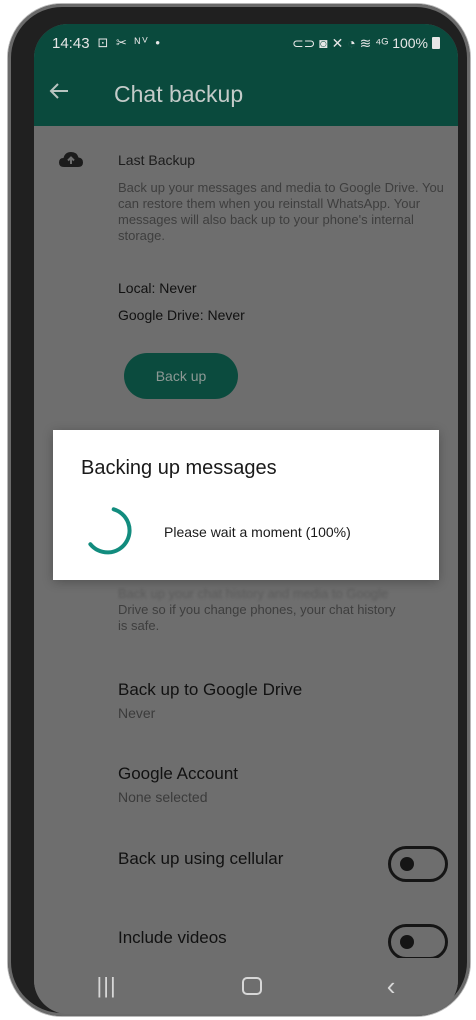 This screenshot has height=1020, width=476. I want to click on back-arrow-icon, so click(68, 94).